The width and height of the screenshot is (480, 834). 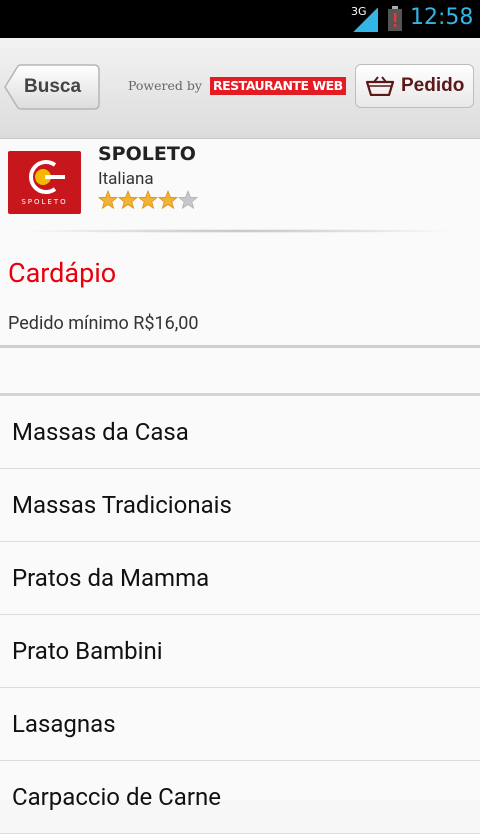 I want to click on menu-category-label: Carpaccio de Carne, so click(x=116, y=797).